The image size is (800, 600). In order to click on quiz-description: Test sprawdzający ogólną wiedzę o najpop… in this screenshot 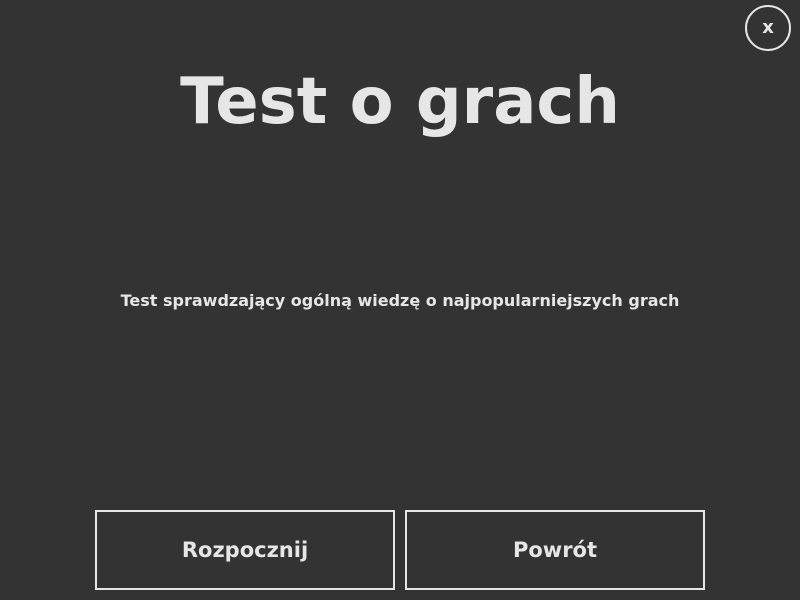, I will do `click(400, 300)`.